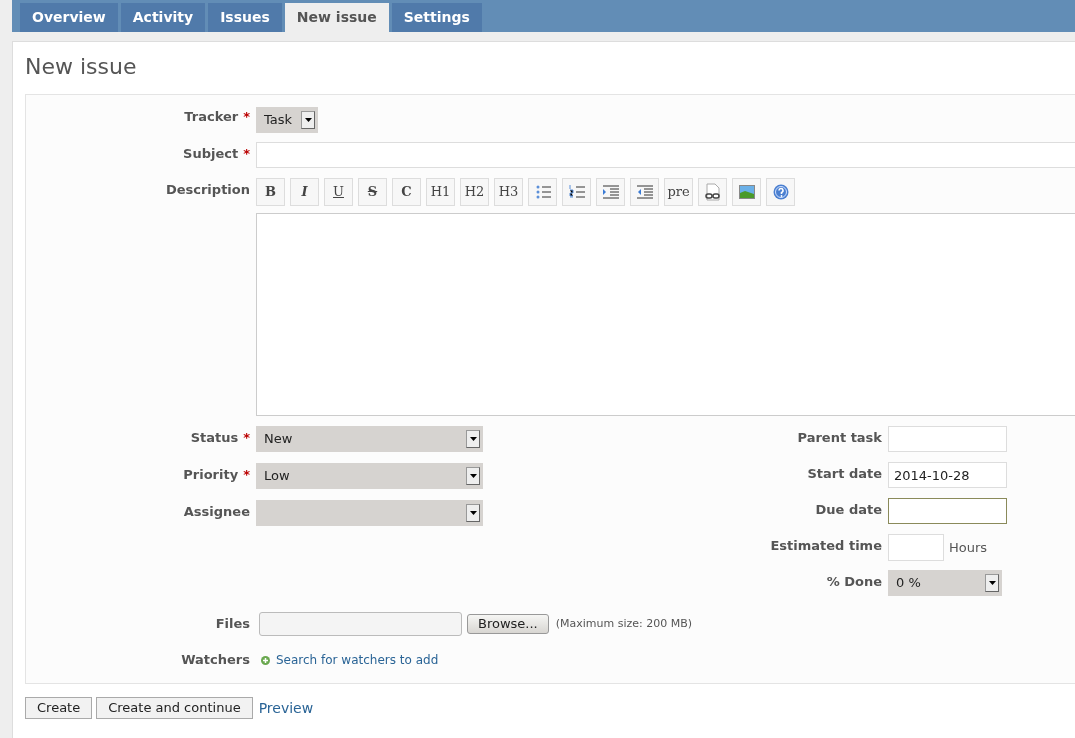  I want to click on field-label: Status, so click(214, 437).